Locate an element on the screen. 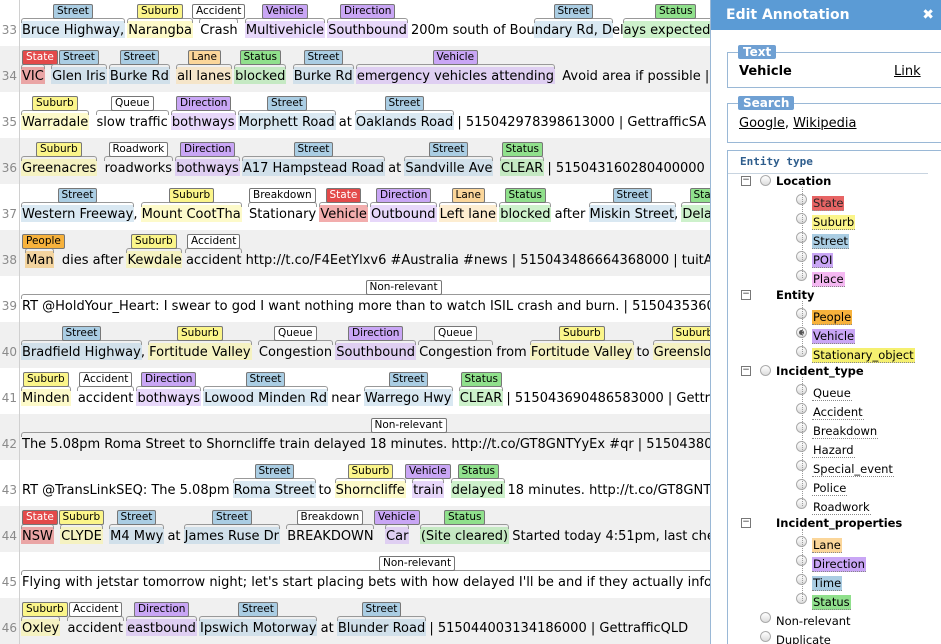  close-icon: ✖ is located at coordinates (928, 15).